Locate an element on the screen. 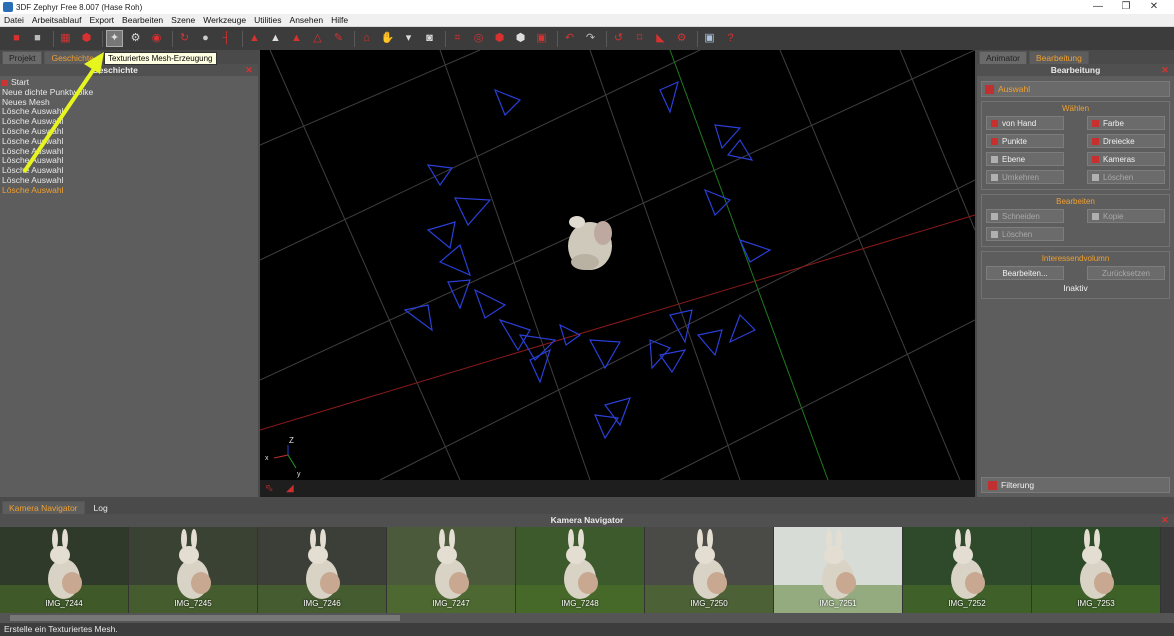  camera-thumbnail: IMG_7247 is located at coordinates (451, 570).